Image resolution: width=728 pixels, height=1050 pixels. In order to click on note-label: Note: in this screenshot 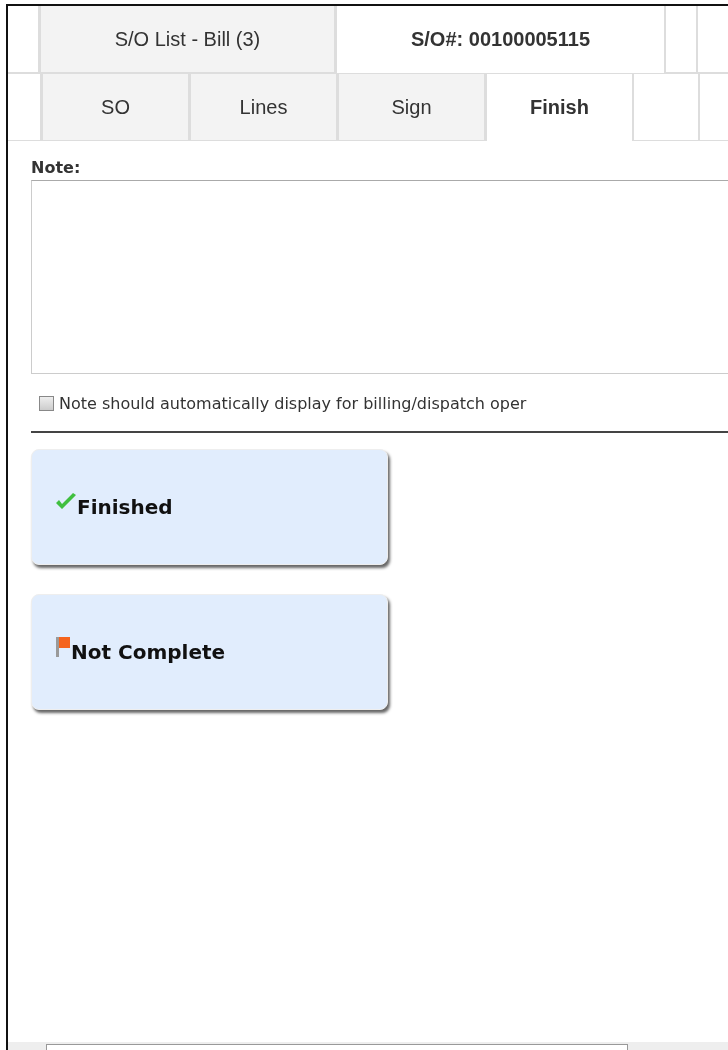, I will do `click(56, 167)`.